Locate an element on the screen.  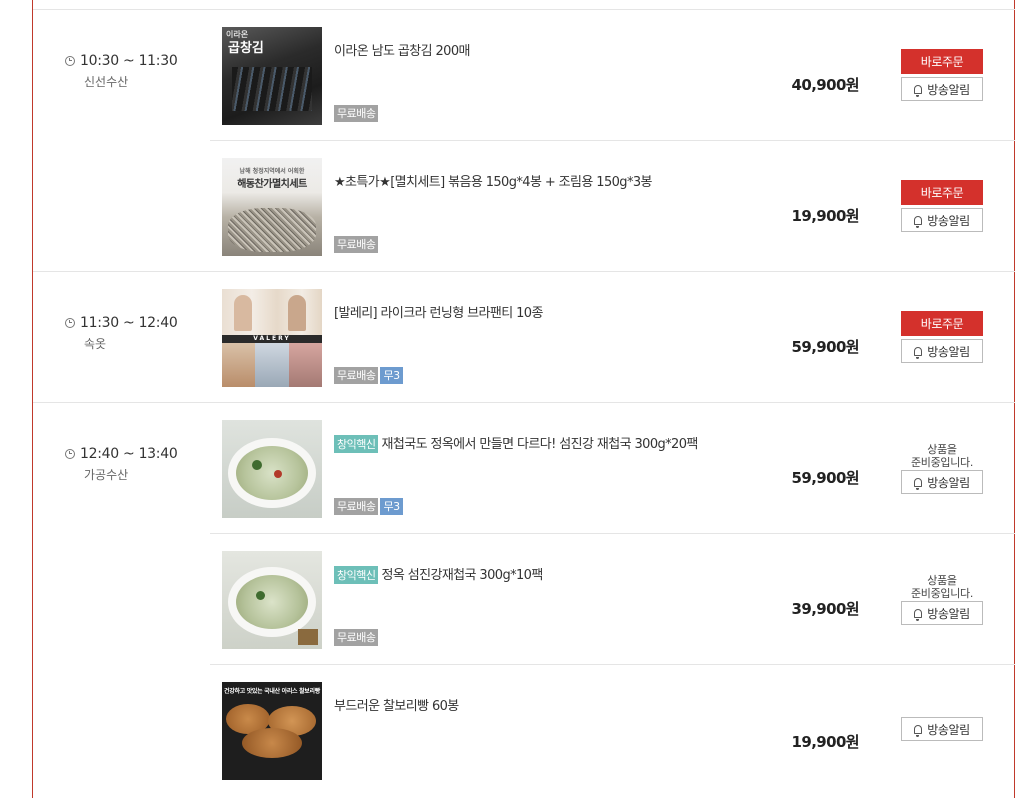
product-image-caption: 남해 청정지역에서 어획한 is located at coordinates (272, 171).